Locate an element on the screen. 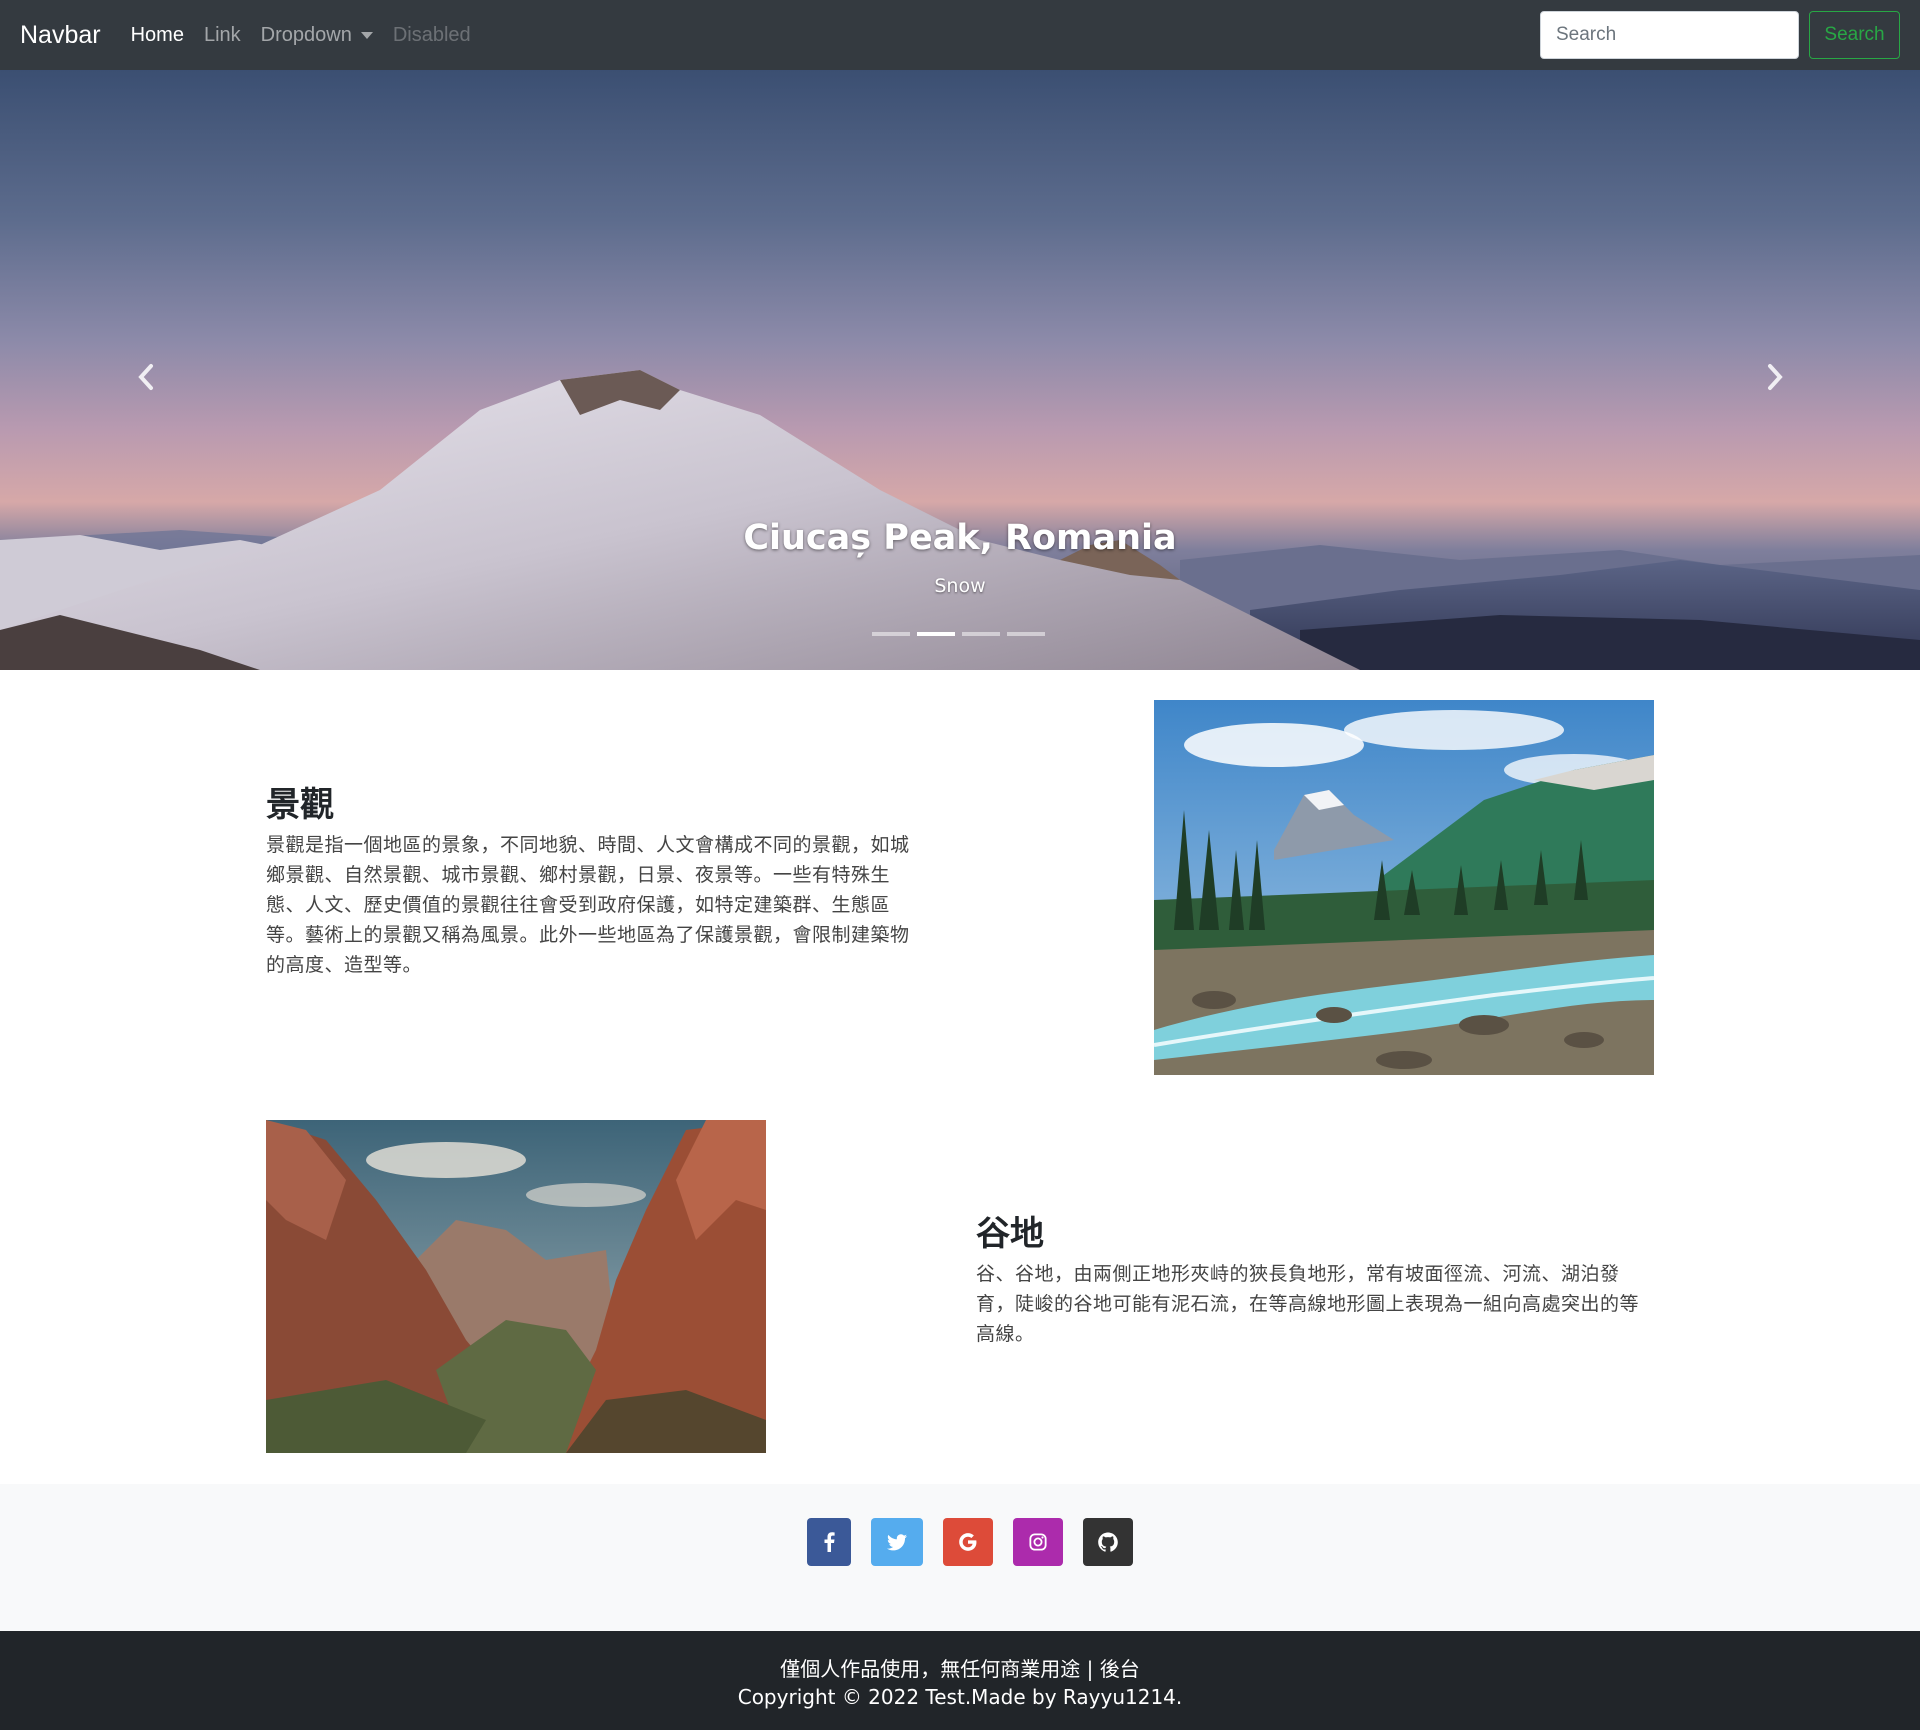 The width and height of the screenshot is (1920, 1730). carousel-indicator-active is located at coordinates (936, 634).